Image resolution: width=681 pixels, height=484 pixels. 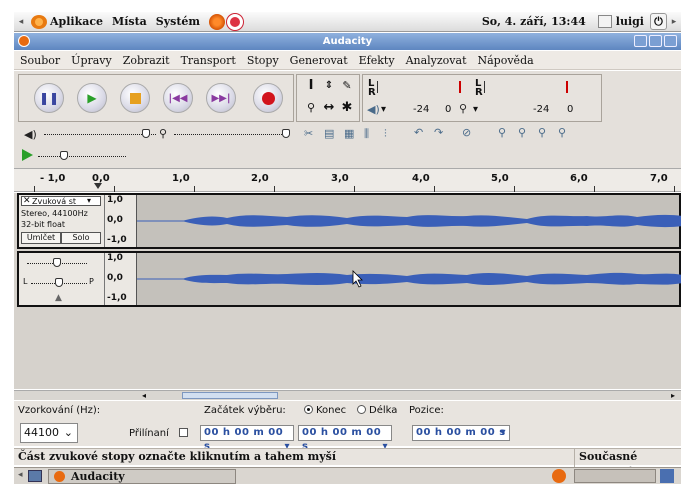 I want to click on gain-knob, so click(x=57, y=262).